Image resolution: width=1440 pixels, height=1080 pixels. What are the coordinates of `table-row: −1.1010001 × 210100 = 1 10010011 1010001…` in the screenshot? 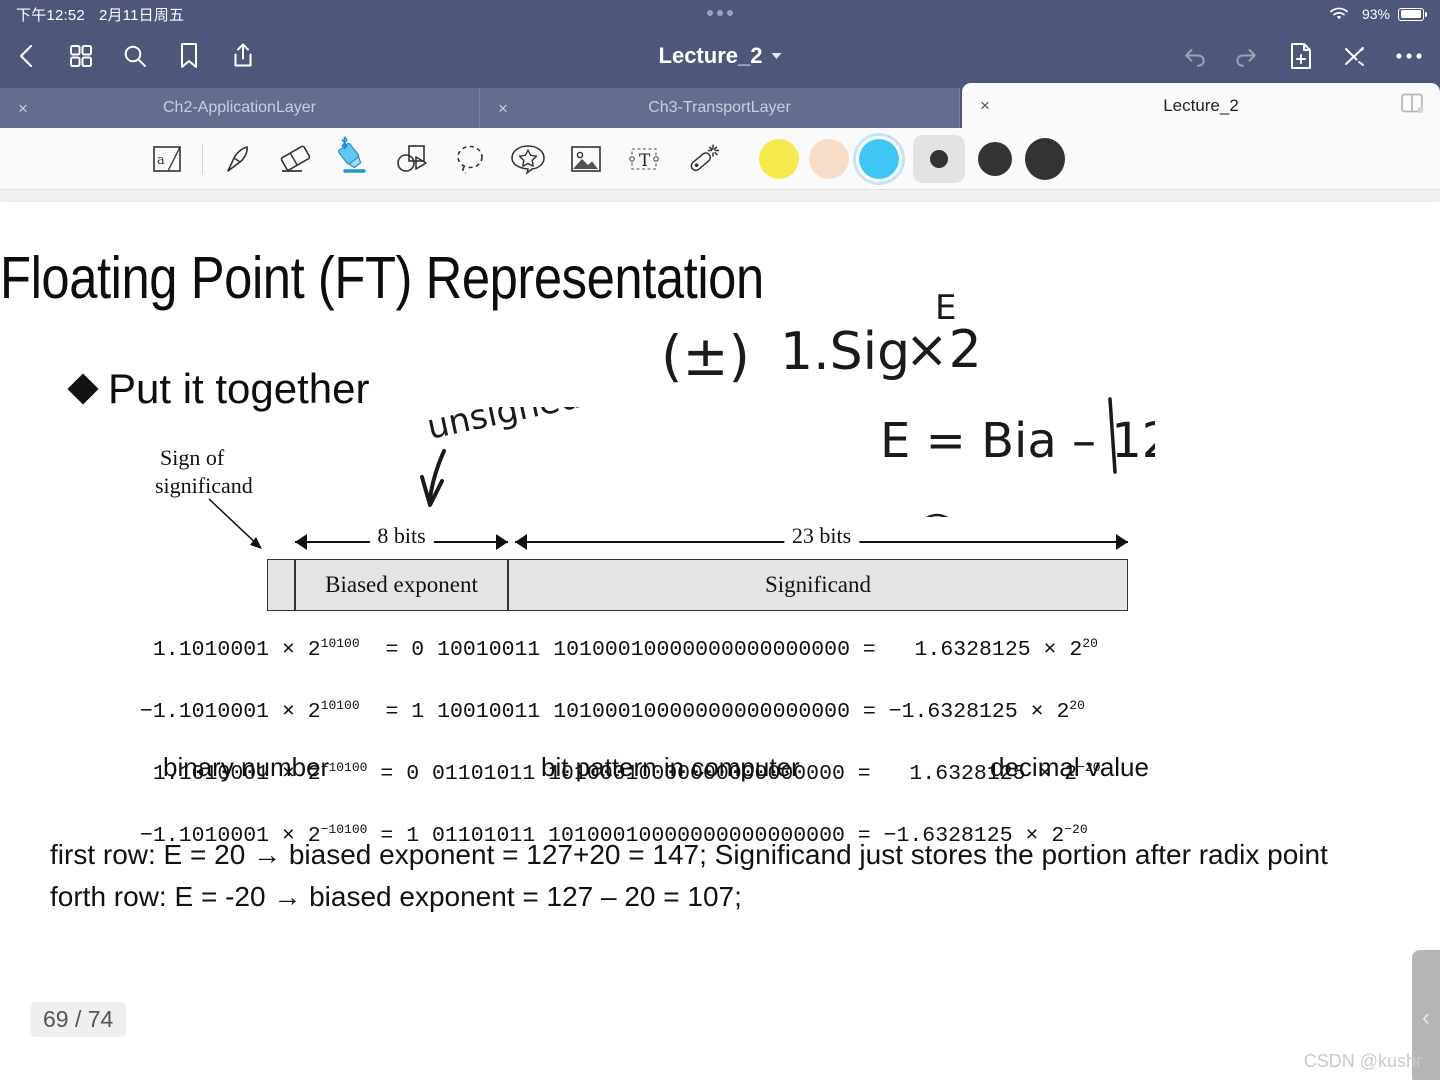 It's located at (612, 710).